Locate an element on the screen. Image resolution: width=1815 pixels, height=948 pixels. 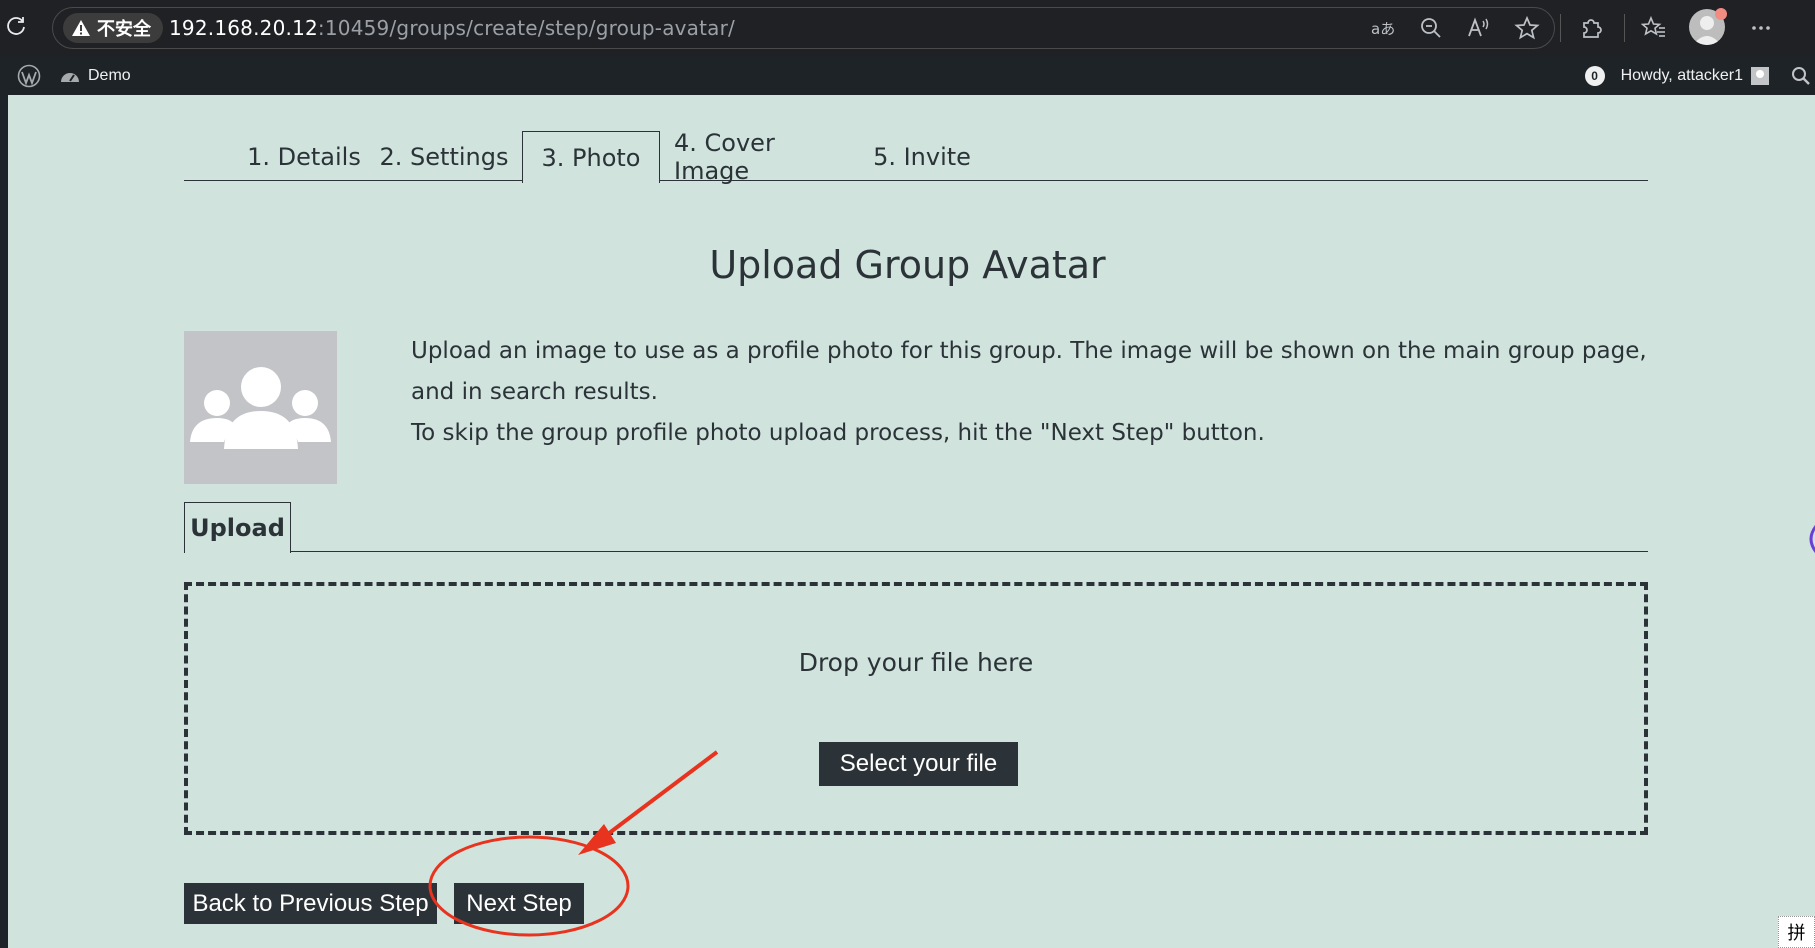
search-icon is located at coordinates (1801, 76).